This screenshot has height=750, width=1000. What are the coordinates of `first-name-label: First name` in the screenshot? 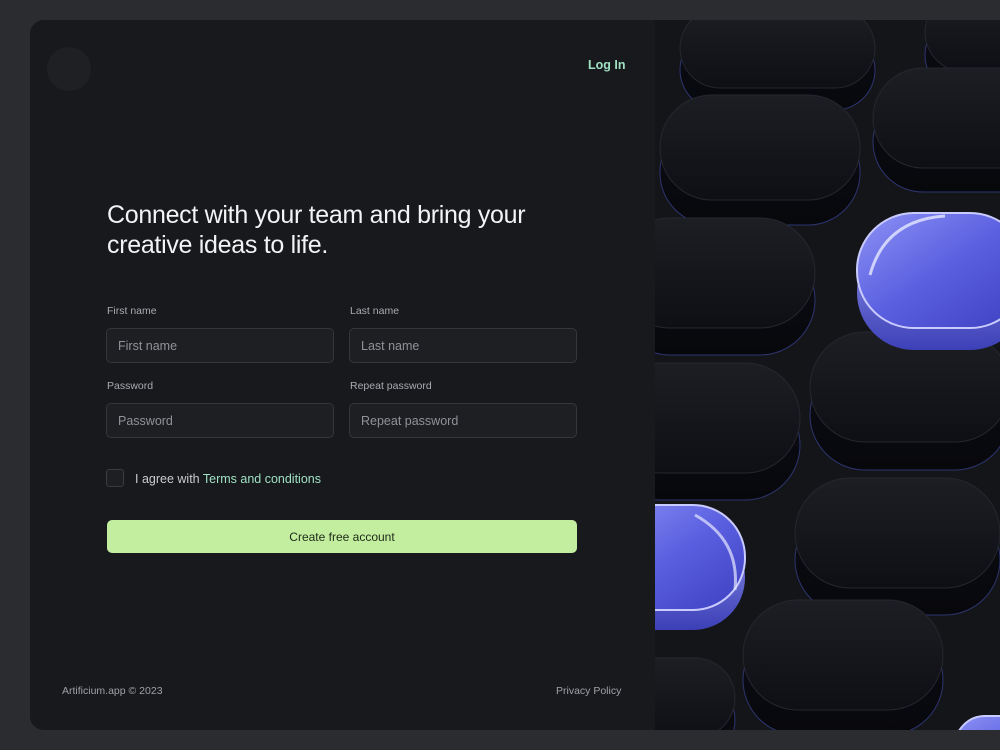 It's located at (132, 311).